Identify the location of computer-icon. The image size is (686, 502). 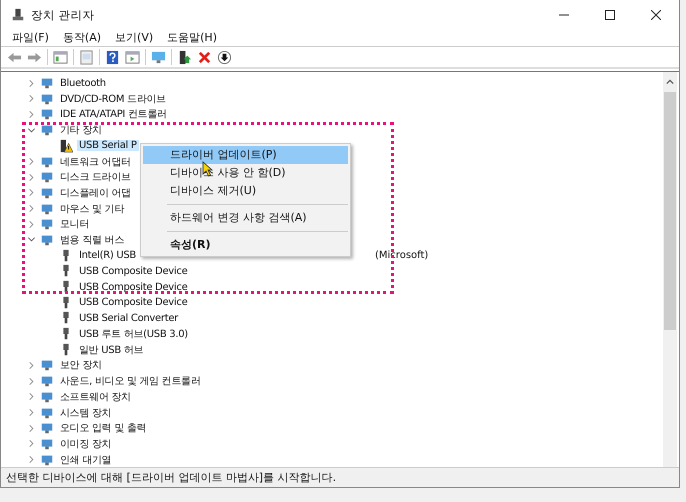
(18, 15).